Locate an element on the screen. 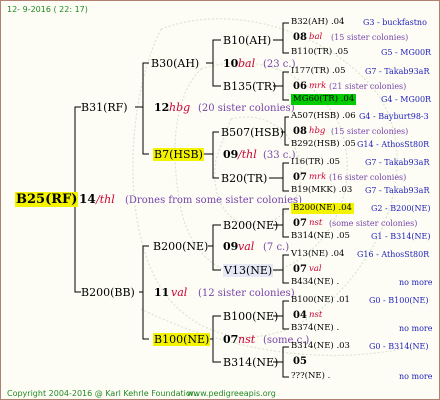  gen2-queen: B7(HSB) is located at coordinates (178, 154).